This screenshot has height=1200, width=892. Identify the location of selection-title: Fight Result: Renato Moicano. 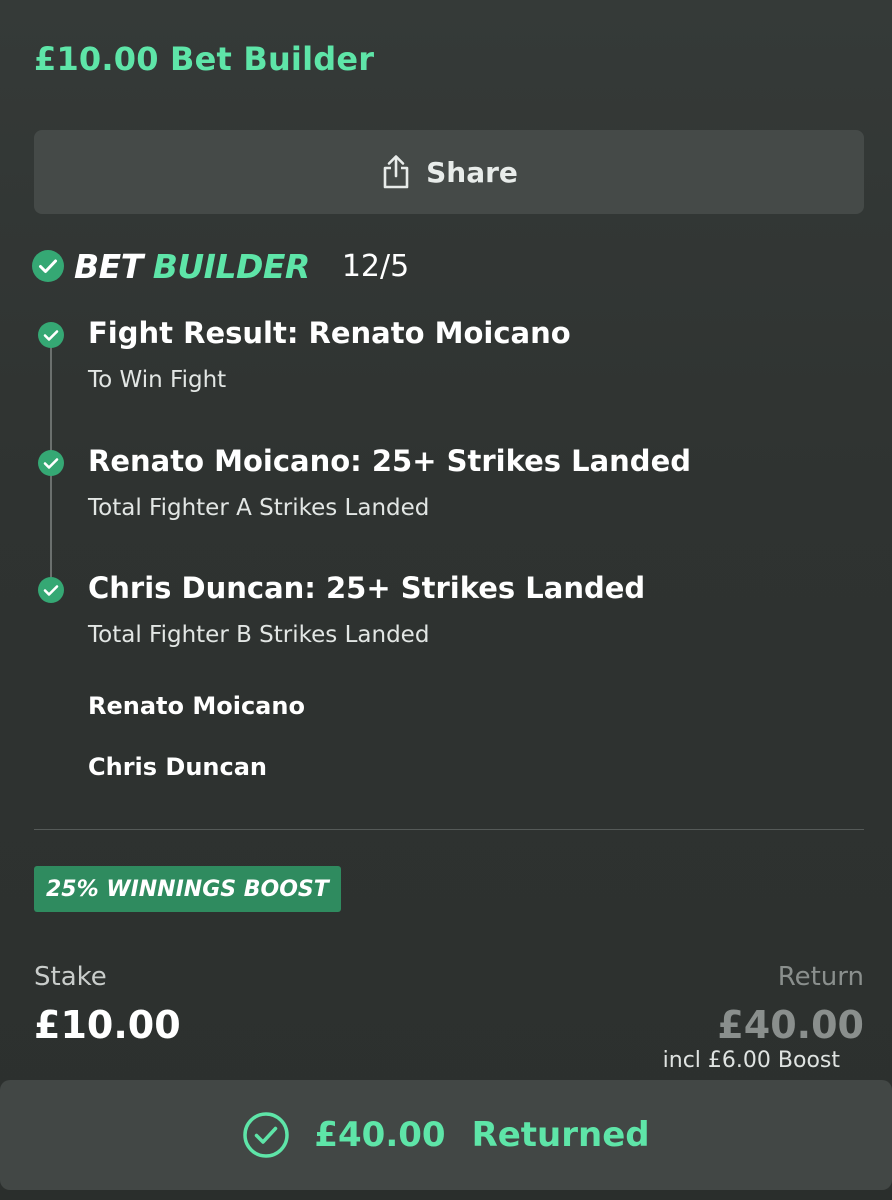
(329, 333).